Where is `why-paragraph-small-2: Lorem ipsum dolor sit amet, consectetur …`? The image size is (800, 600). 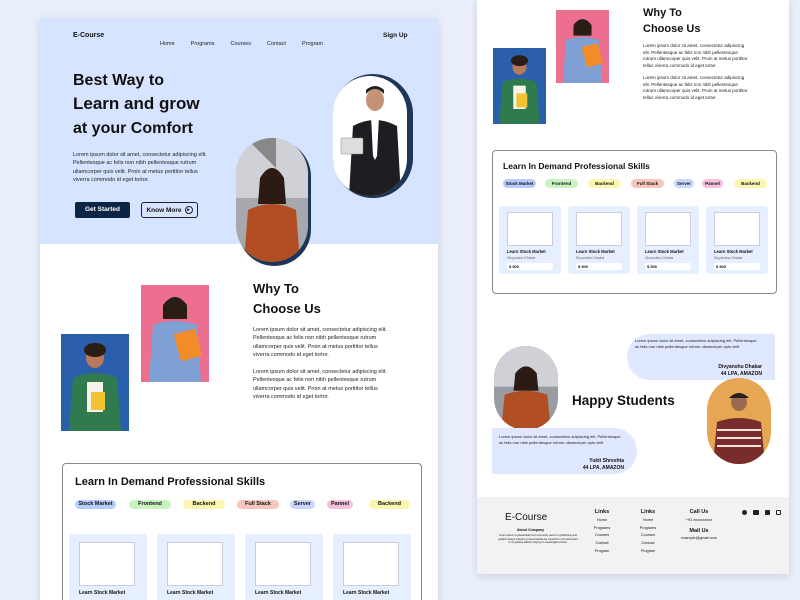 why-paragraph-small-2: Lorem ipsum dolor sit amet, consectetur … is located at coordinates (695, 87).